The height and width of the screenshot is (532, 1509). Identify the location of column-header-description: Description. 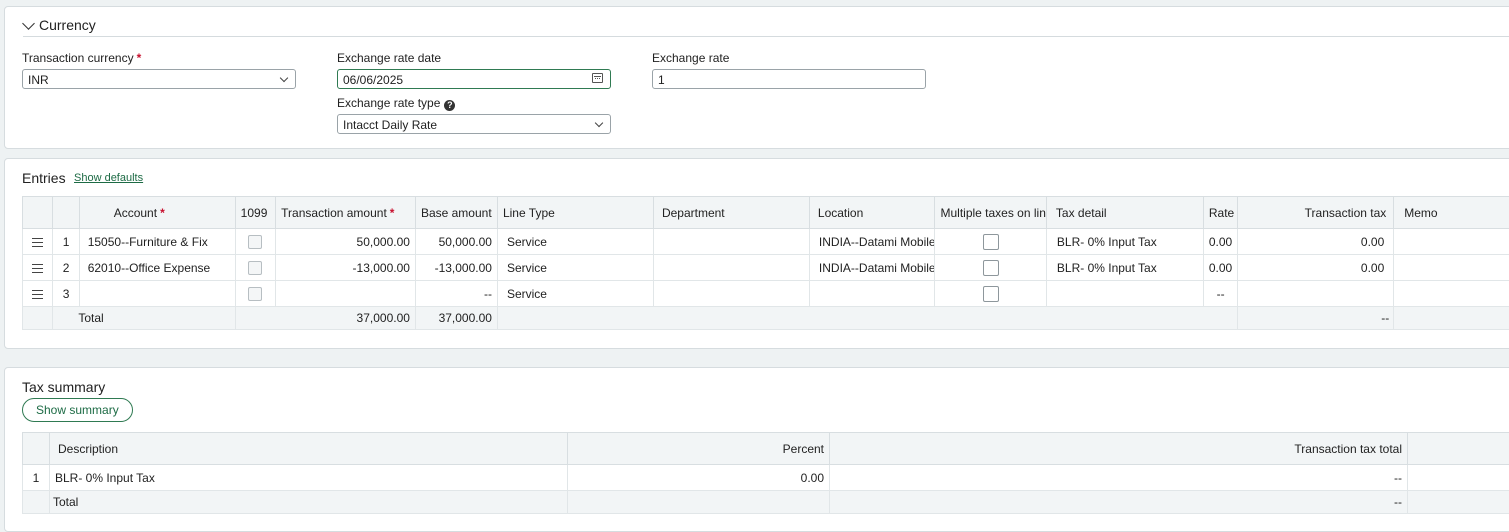
(309, 449).